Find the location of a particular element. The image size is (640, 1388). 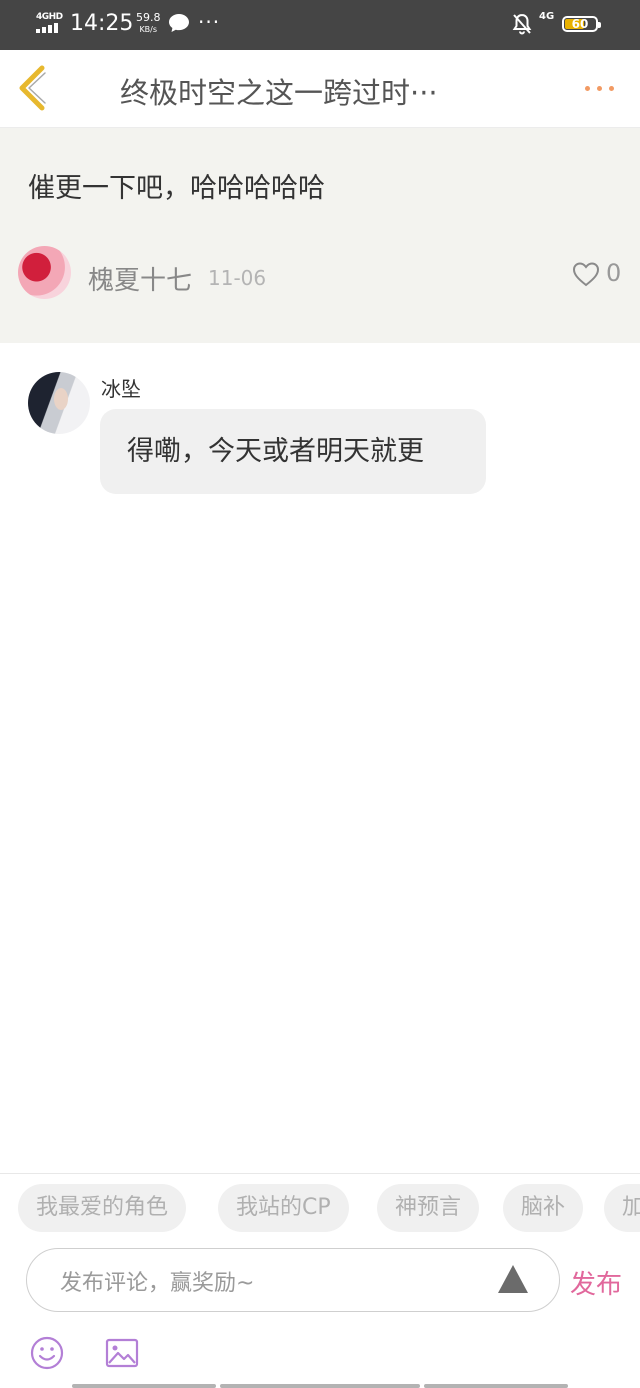

tag-chip: 神预言 is located at coordinates (428, 1208).